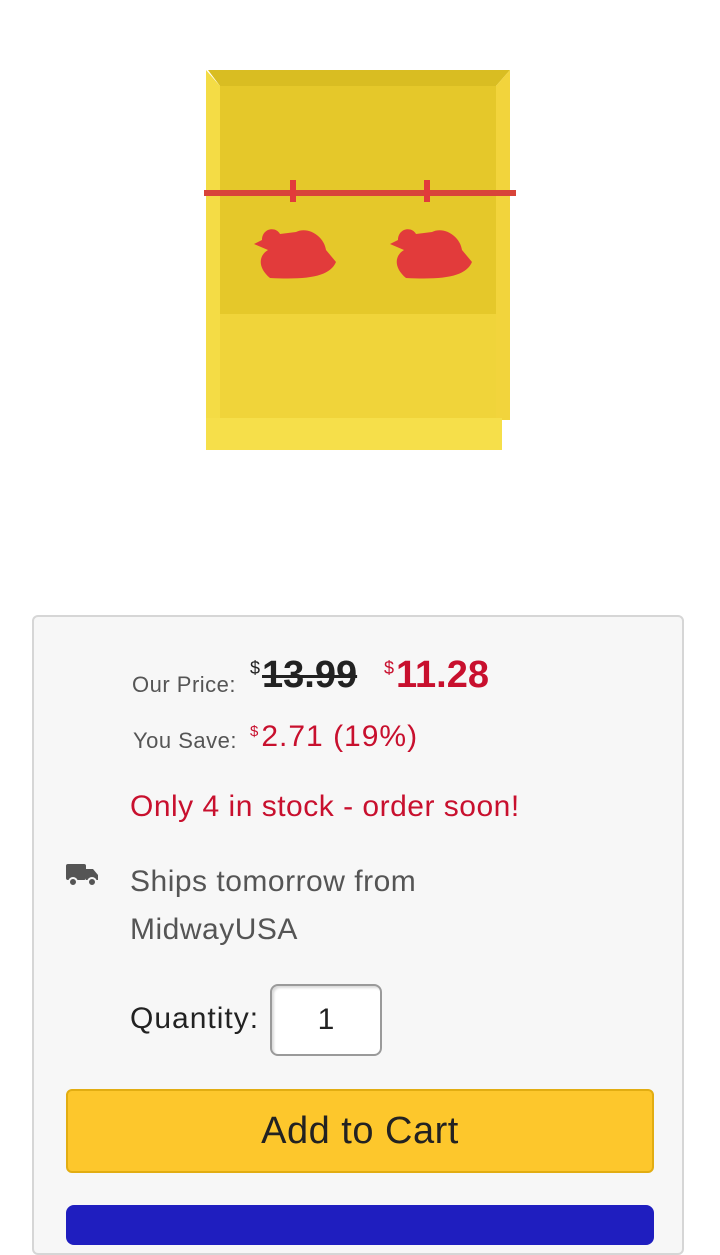 This screenshot has height=1255, width=720. What do you see at coordinates (195, 1018) in the screenshot?
I see `quantity-label: Quantity:` at bounding box center [195, 1018].